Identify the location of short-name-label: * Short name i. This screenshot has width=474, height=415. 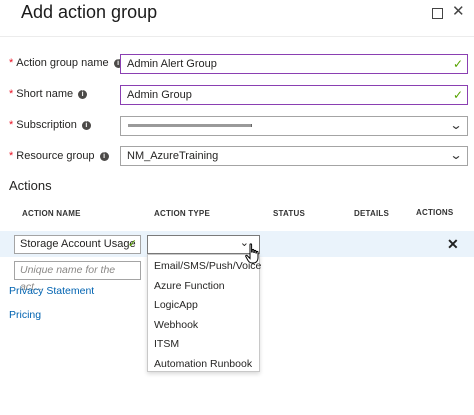
(48, 94).